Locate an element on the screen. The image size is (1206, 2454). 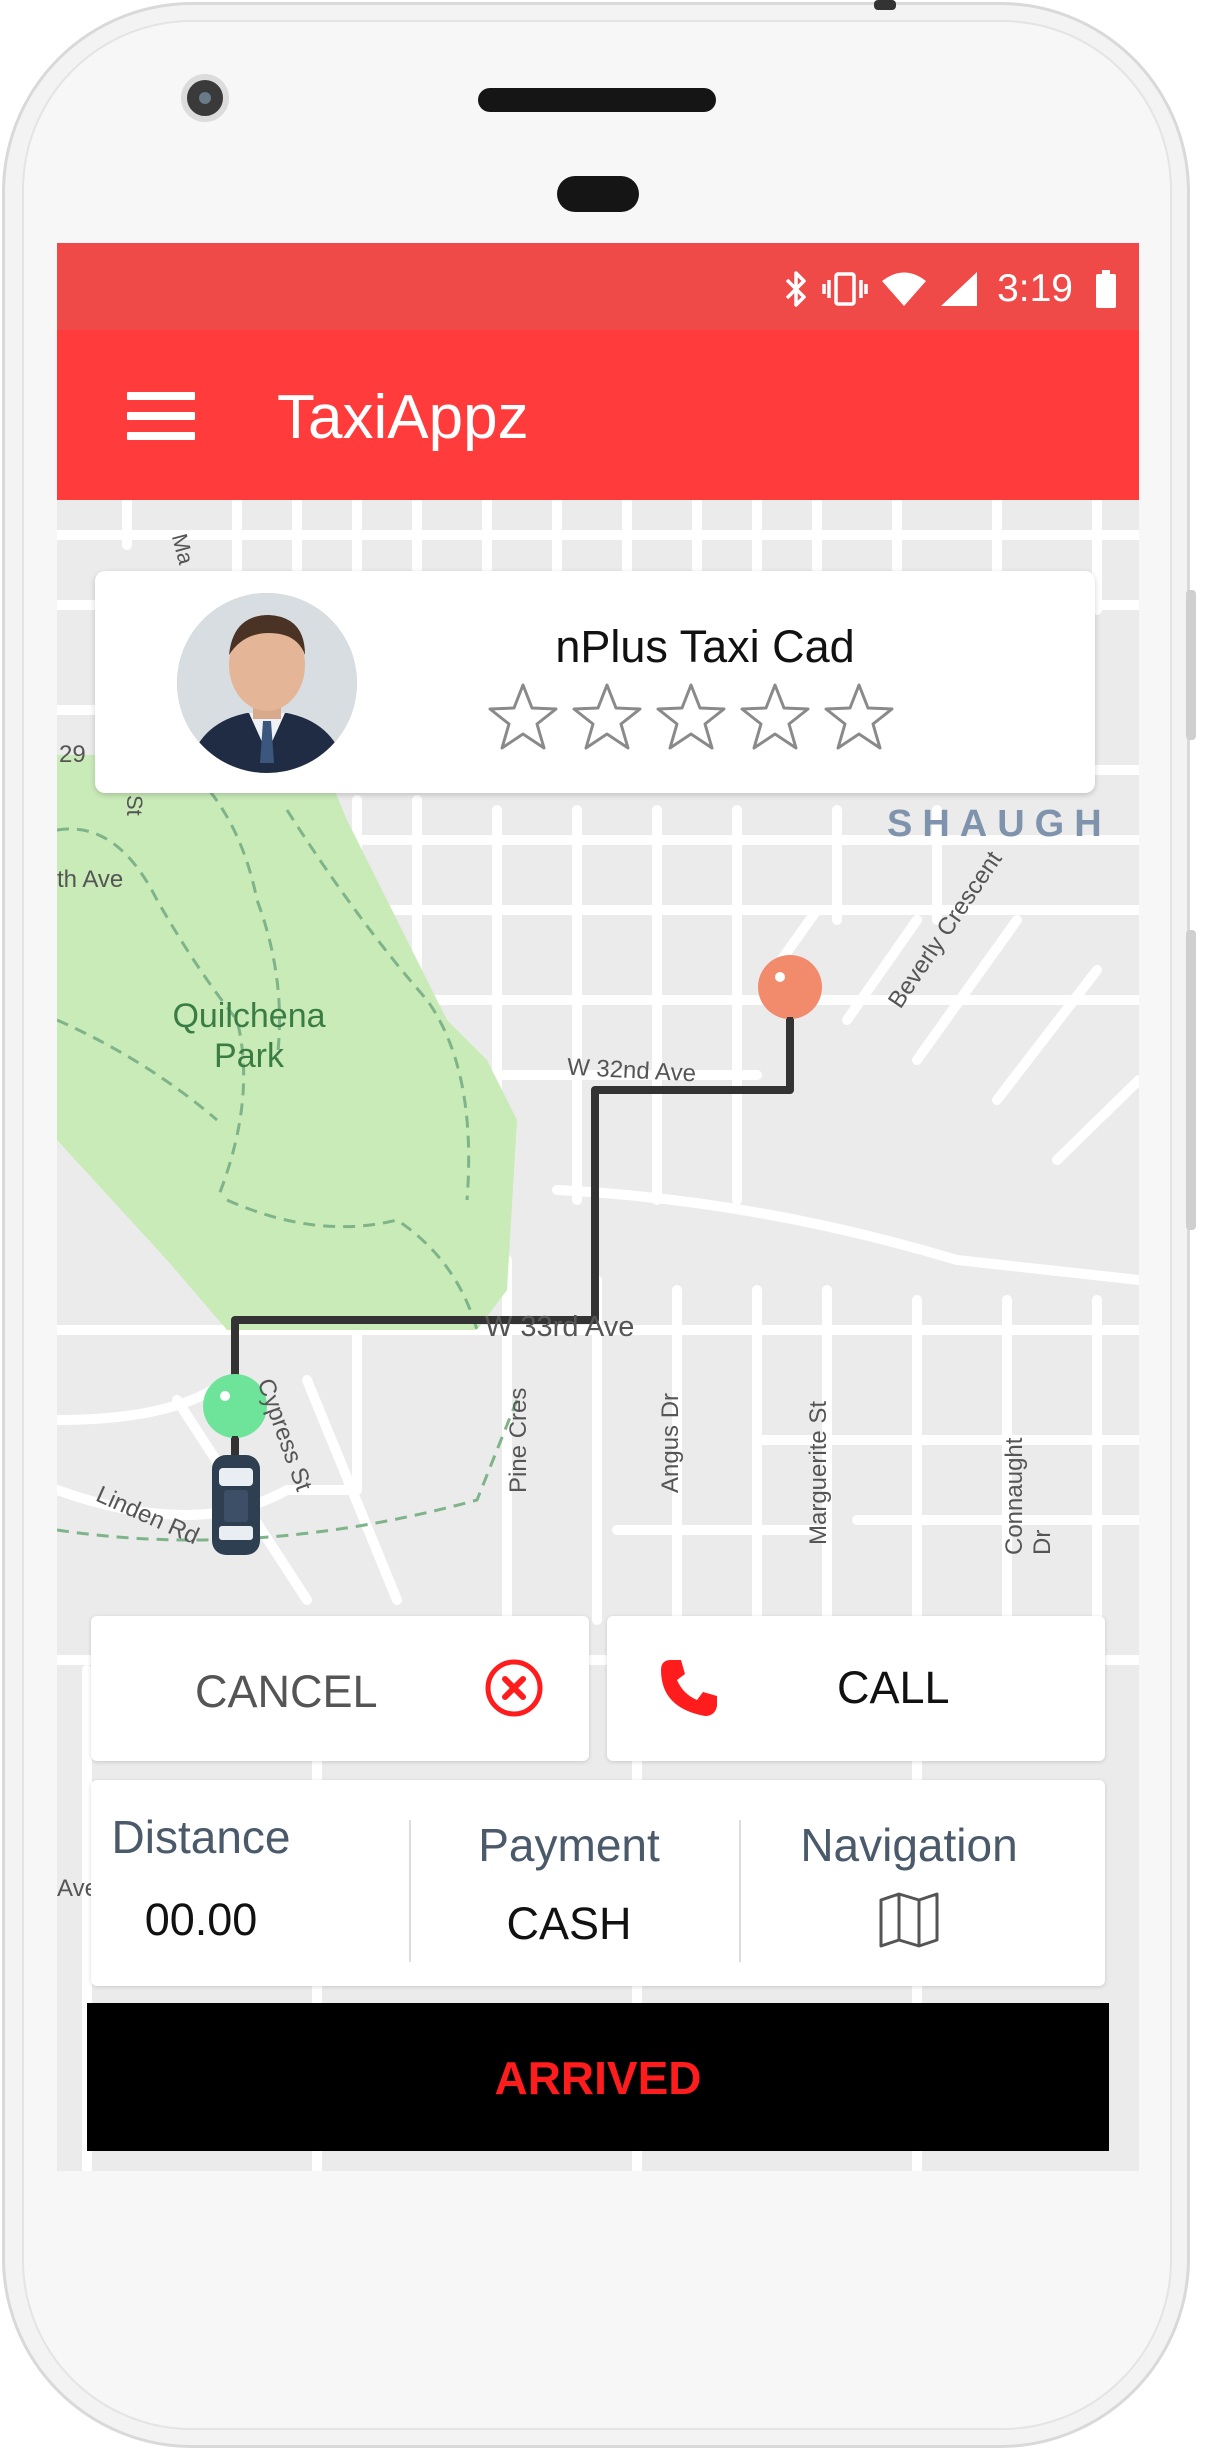
map-label-angus: Angus Dr is located at coordinates (670, 1442).